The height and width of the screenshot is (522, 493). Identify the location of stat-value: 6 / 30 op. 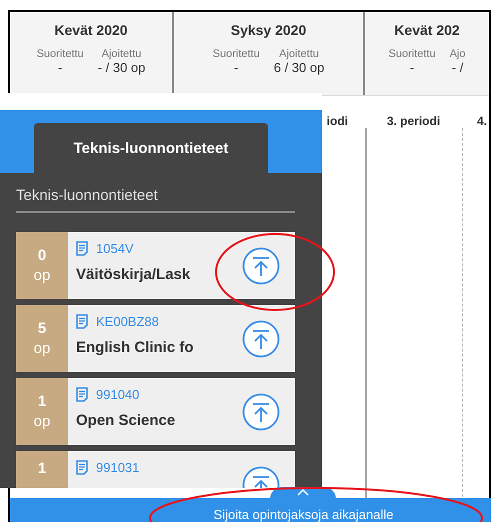
(299, 67).